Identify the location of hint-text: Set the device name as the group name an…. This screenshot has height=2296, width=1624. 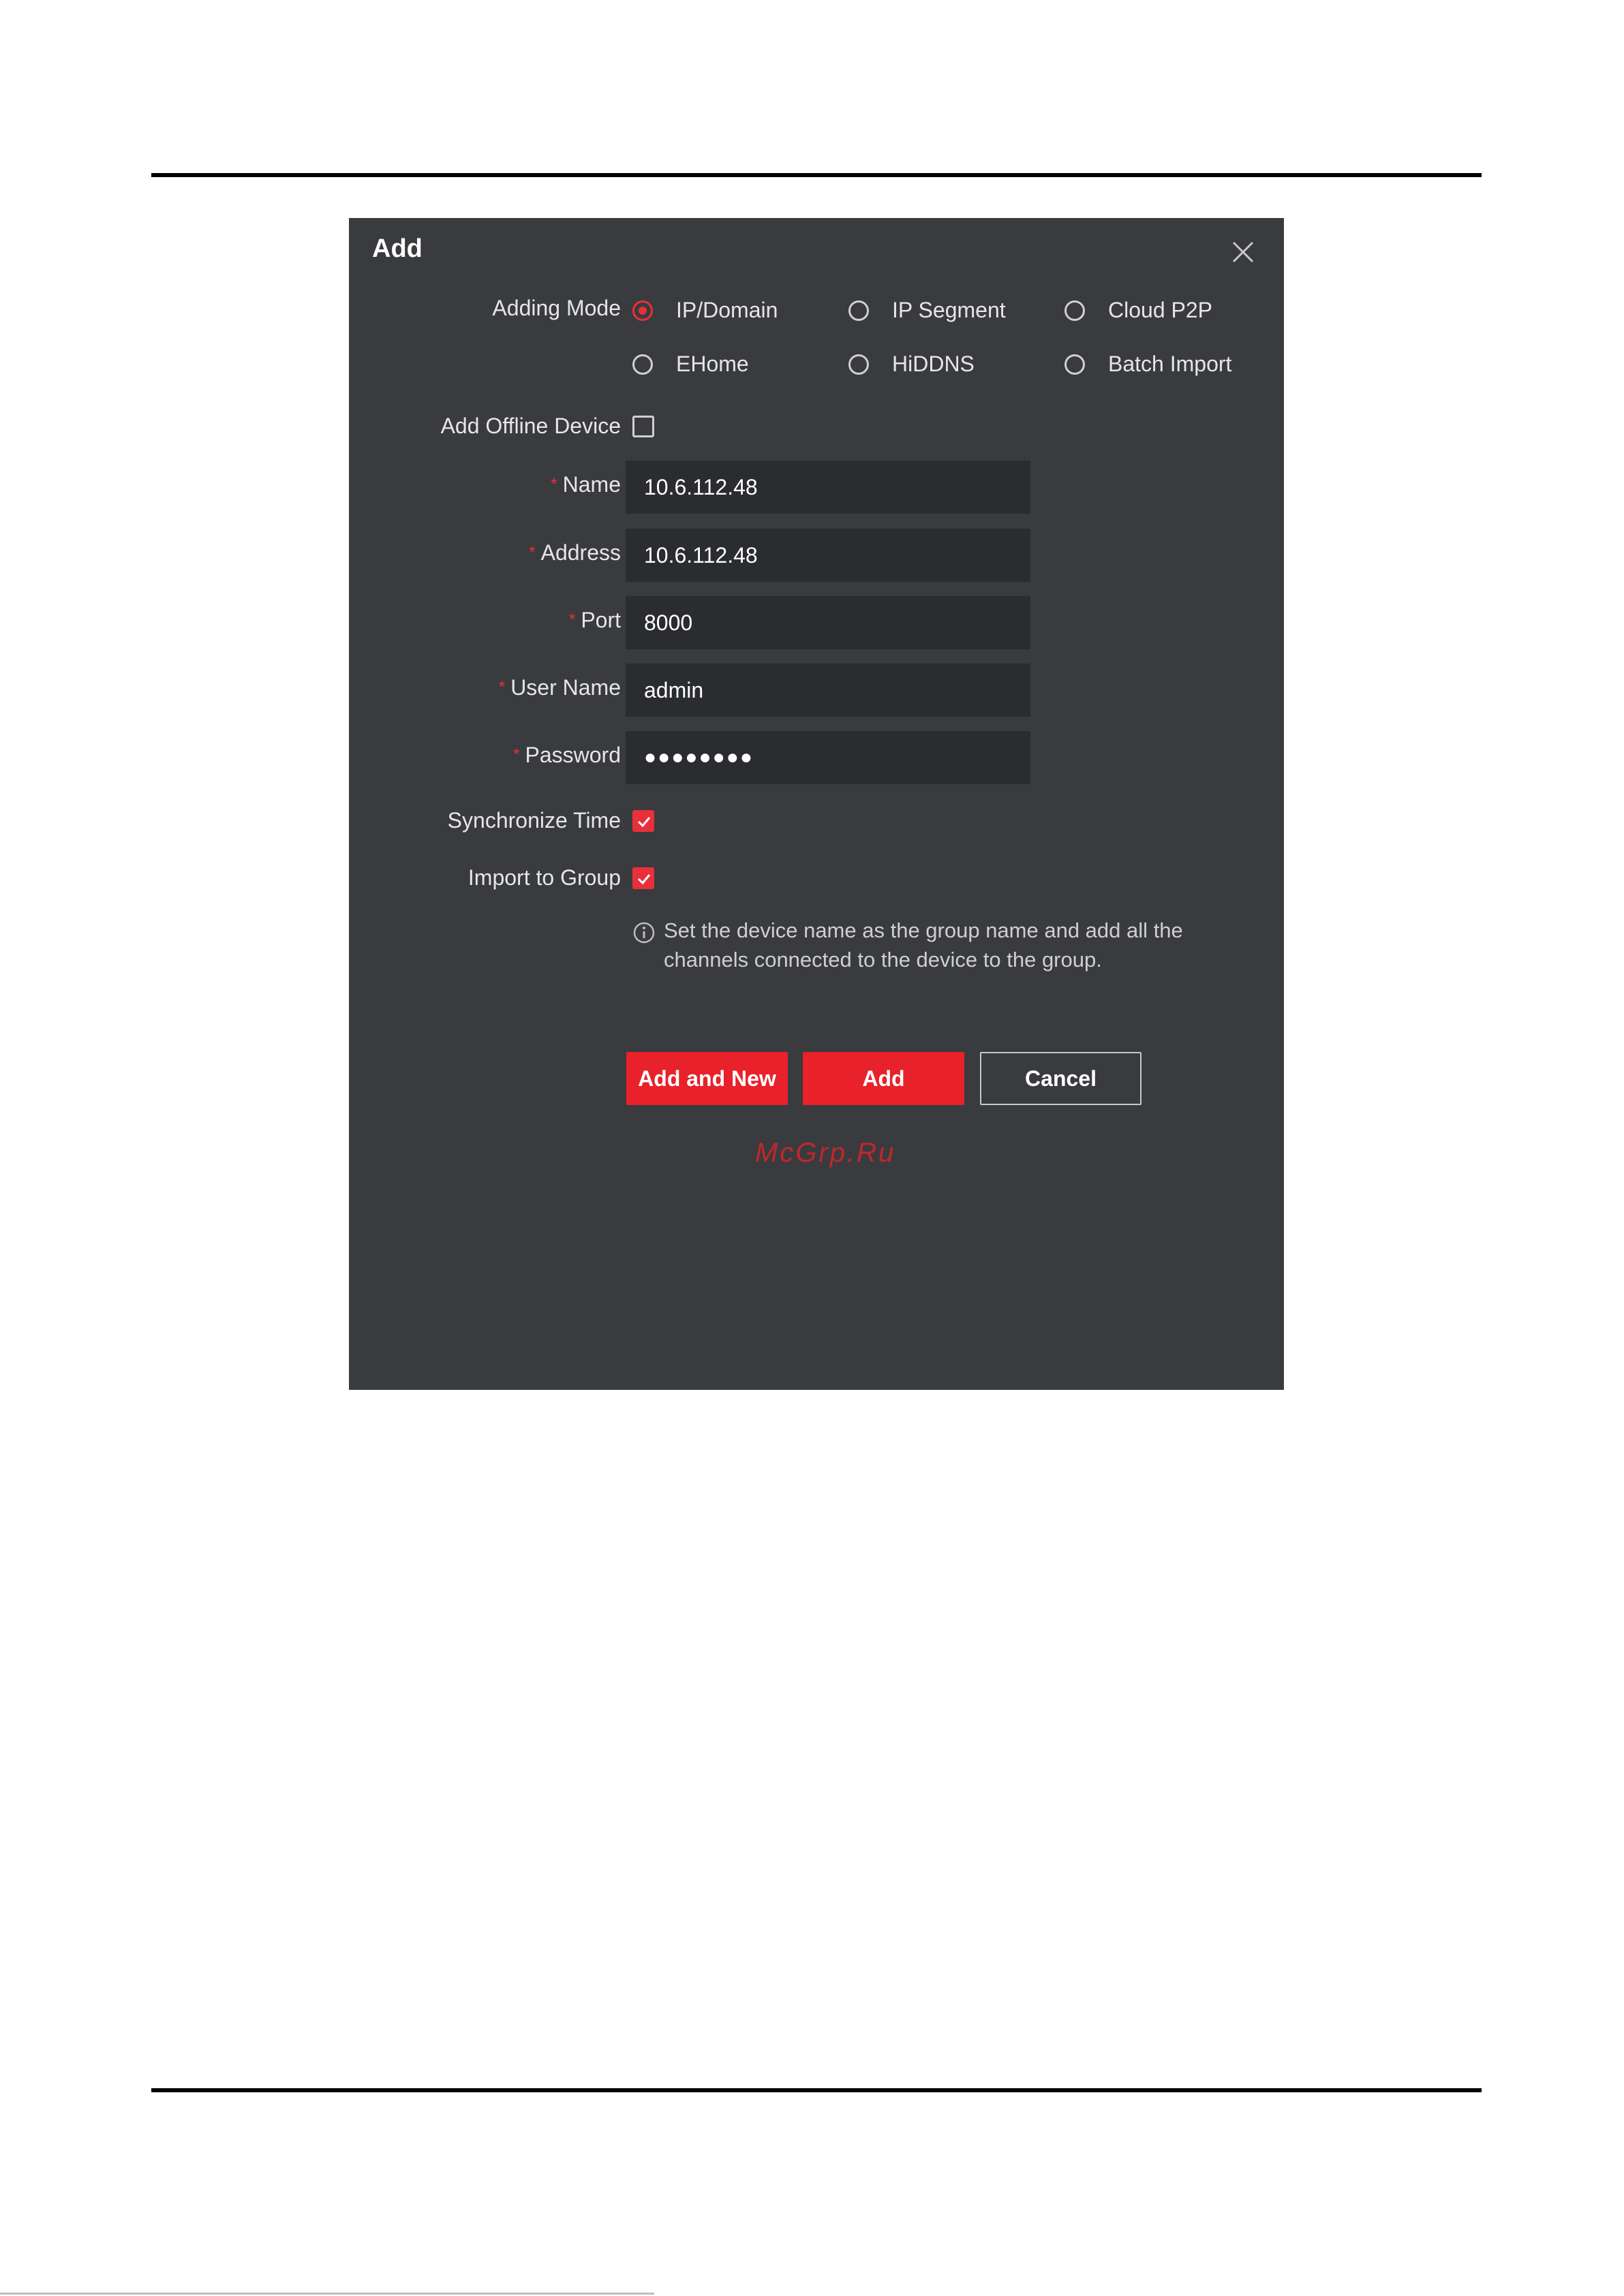
(923, 945).